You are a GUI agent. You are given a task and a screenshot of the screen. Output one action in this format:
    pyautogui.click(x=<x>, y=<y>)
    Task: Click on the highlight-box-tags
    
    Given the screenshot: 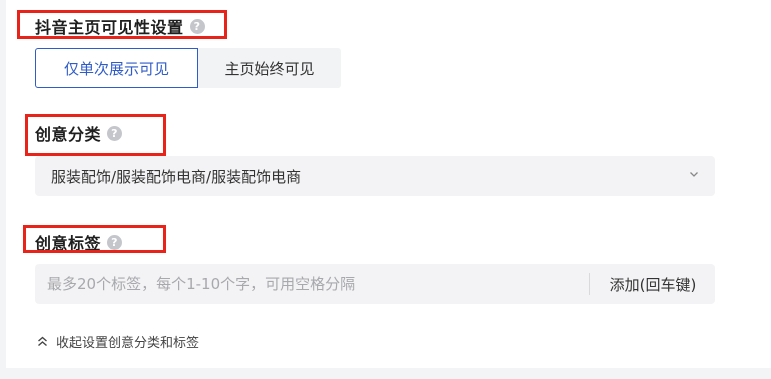 What is the action you would take?
    pyautogui.click(x=94, y=239)
    